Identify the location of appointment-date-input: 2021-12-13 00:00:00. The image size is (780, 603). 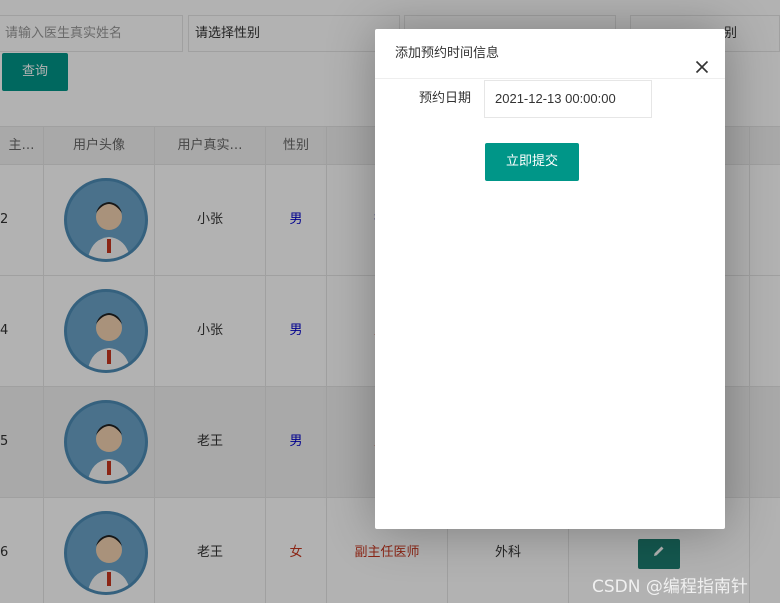
(568, 99).